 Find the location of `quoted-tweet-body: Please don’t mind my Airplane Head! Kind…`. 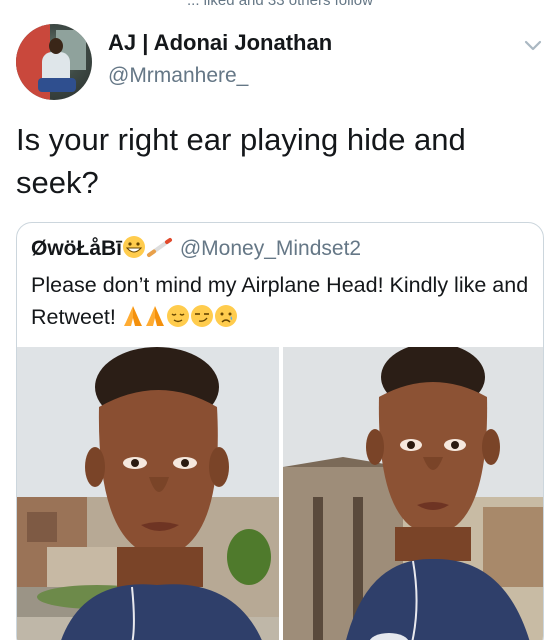

quoted-tweet-body: Please don’t mind my Airplane Head! Kind… is located at coordinates (280, 301).